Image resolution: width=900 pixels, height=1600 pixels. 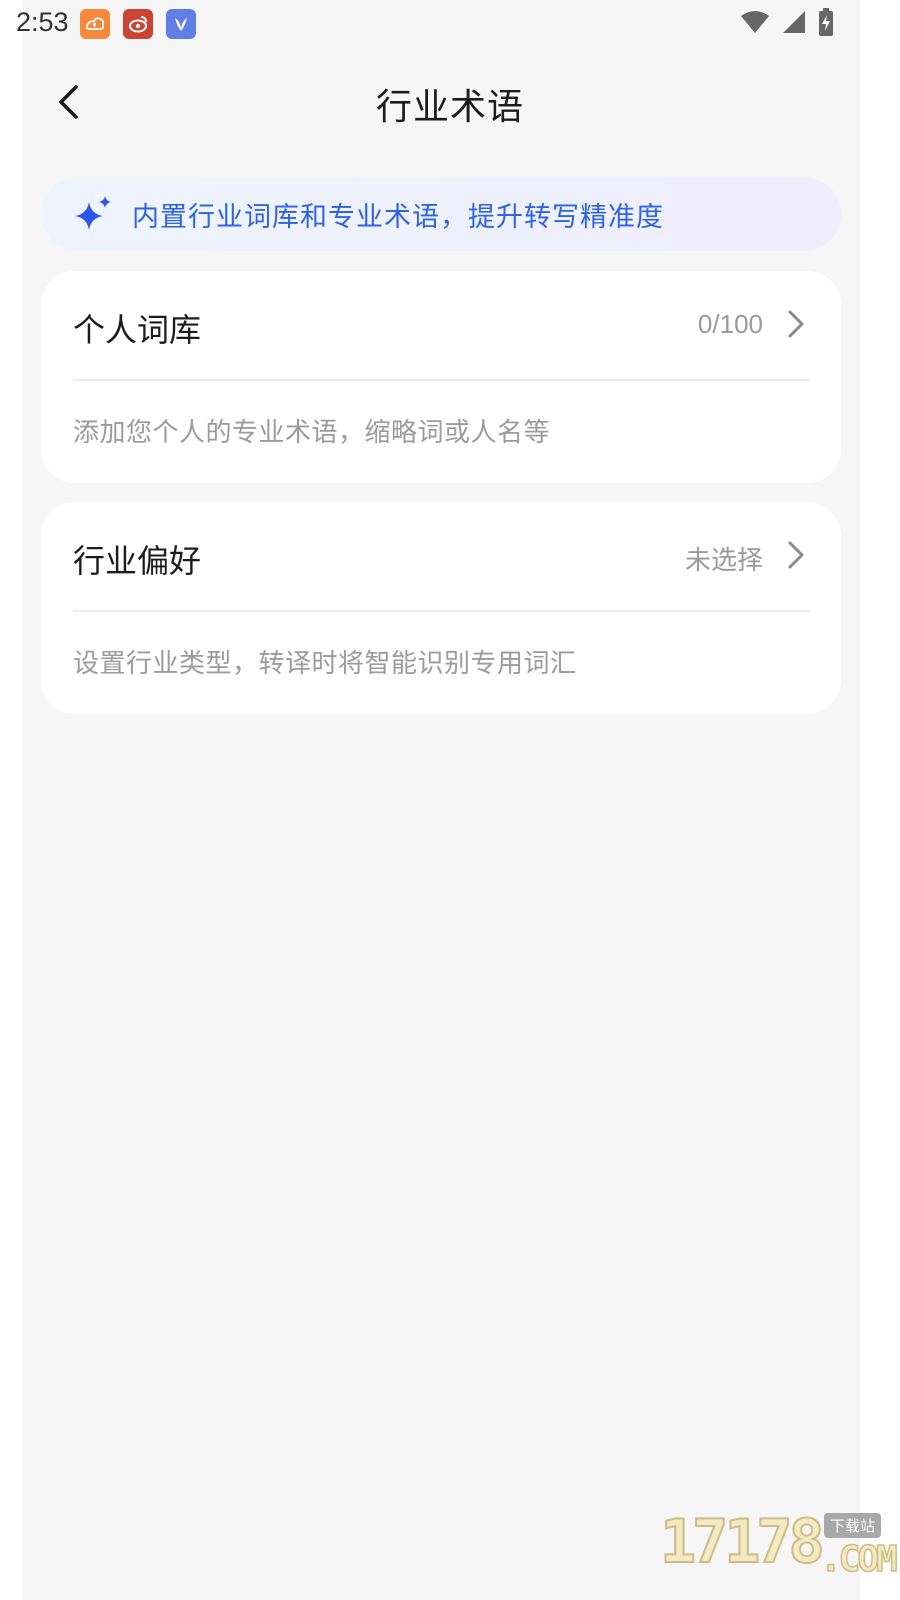 What do you see at coordinates (723, 561) in the screenshot?
I see `industry-preference-value: 未选择` at bounding box center [723, 561].